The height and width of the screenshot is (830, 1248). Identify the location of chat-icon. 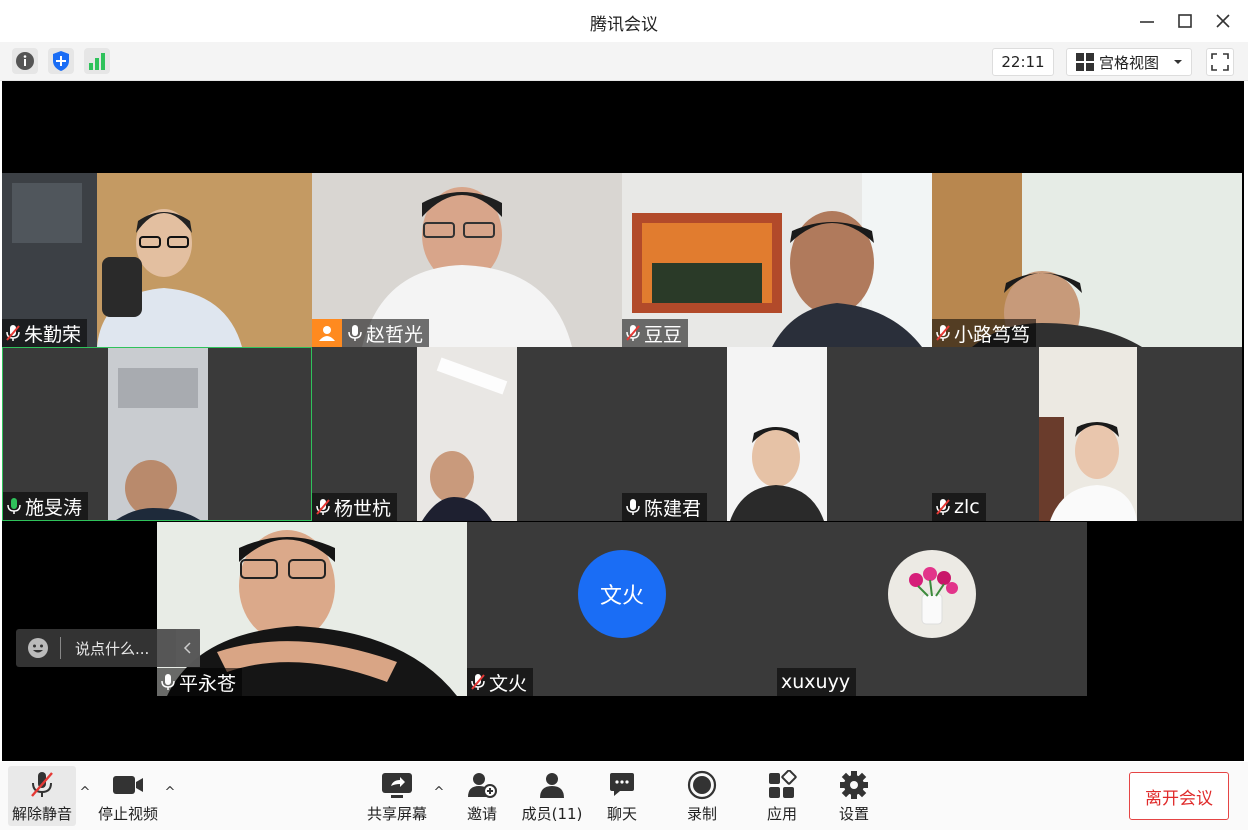
(622, 785).